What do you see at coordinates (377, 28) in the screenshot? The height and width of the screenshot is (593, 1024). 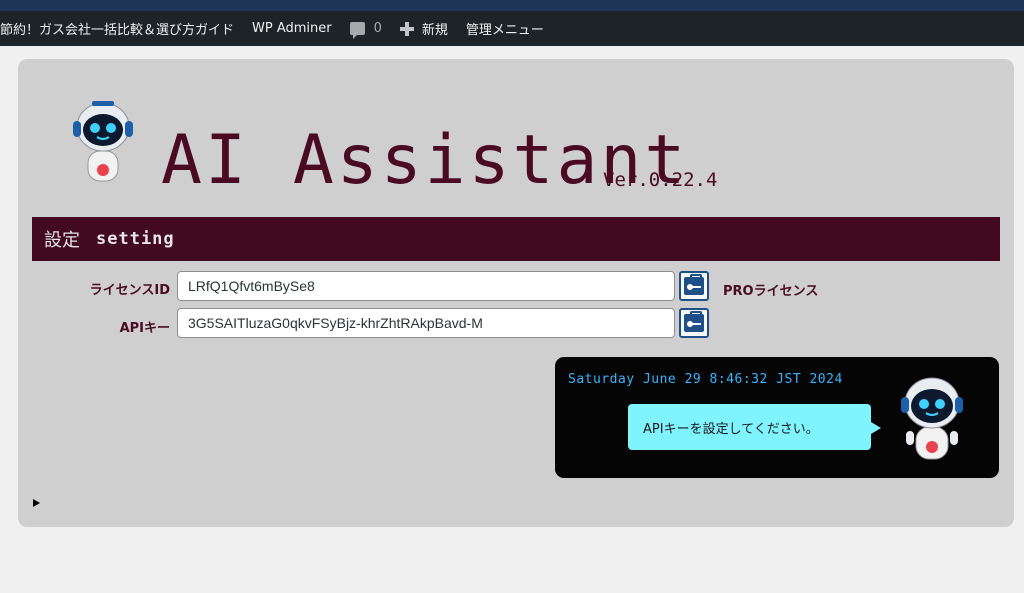 I see `comments-count: 0` at bounding box center [377, 28].